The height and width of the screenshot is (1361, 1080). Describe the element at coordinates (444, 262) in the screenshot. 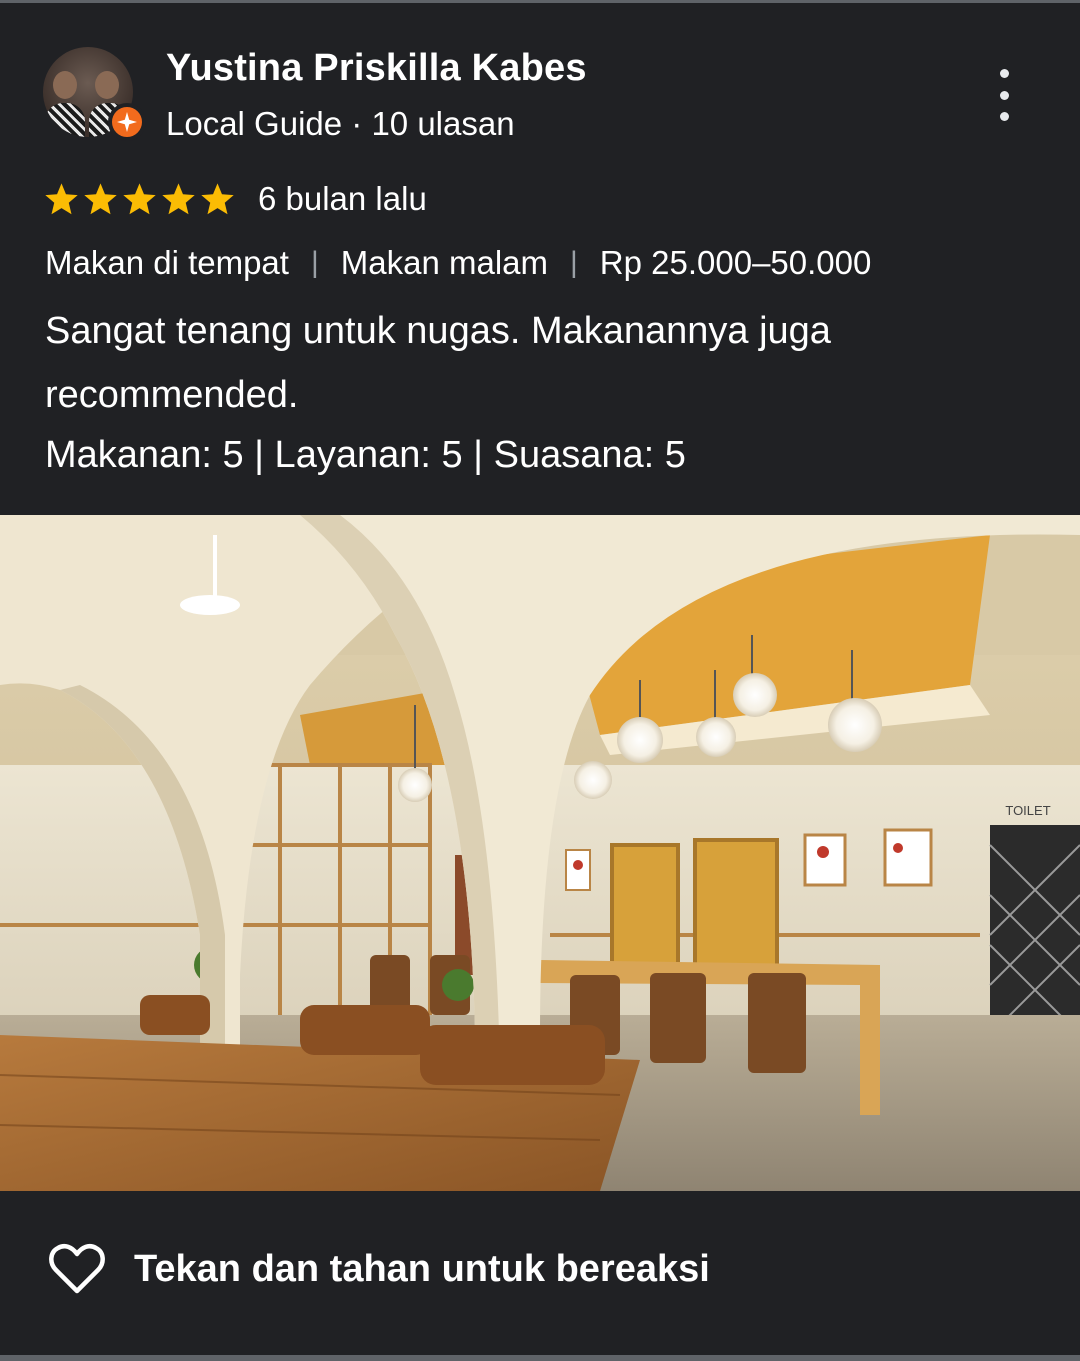

I see `tag-meal: Makan malam` at that location.